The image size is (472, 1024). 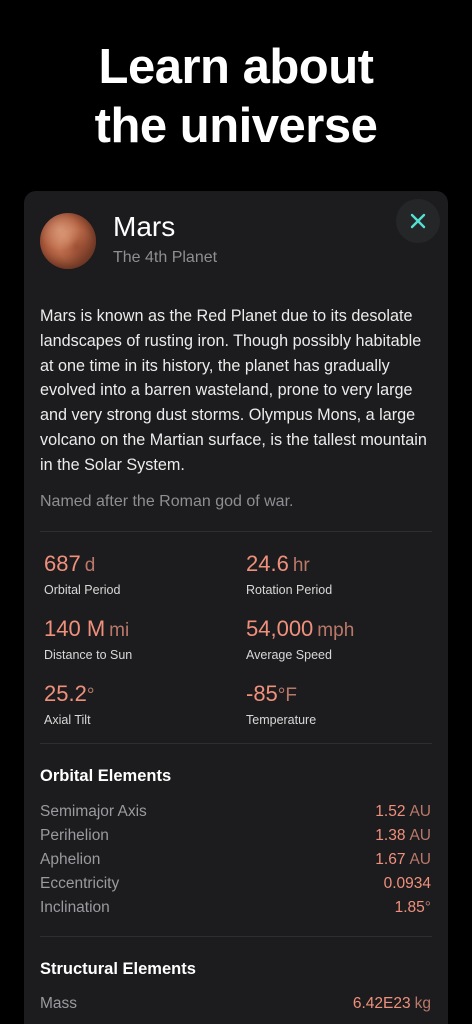 I want to click on structural-elements-heading: Structural Elements, so click(x=118, y=969).